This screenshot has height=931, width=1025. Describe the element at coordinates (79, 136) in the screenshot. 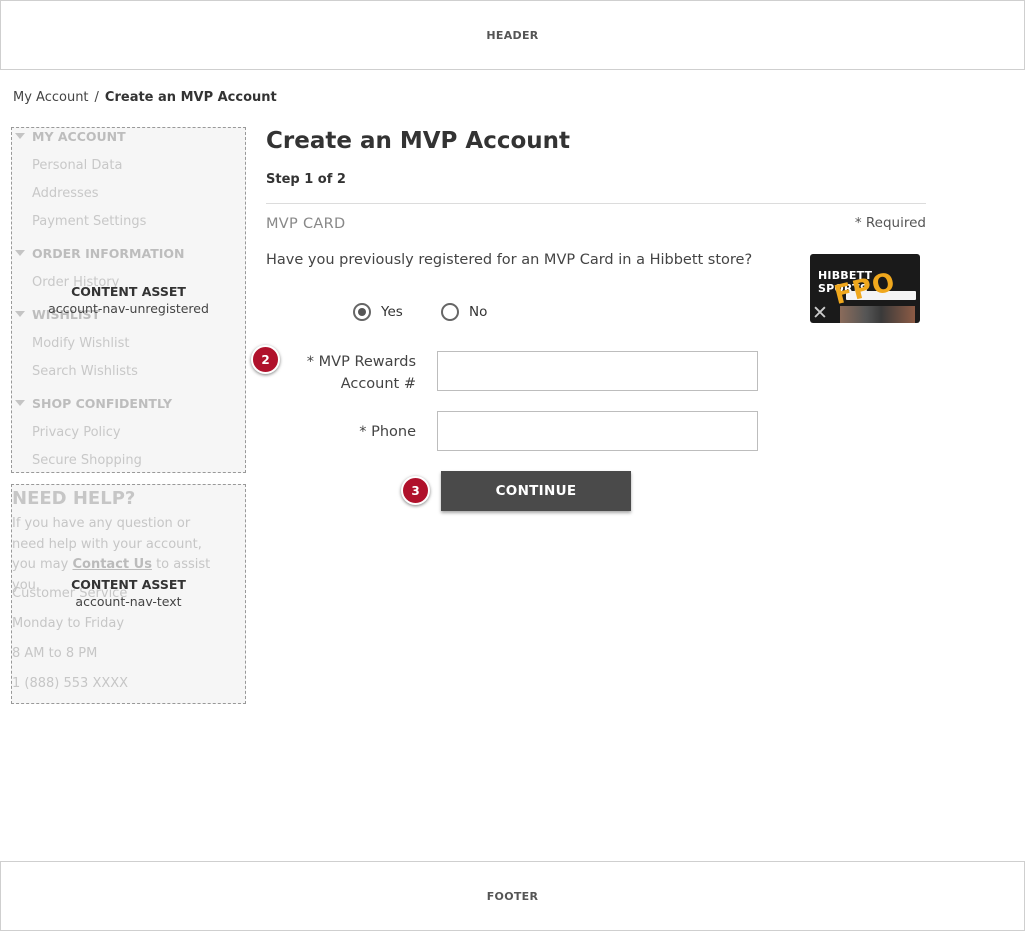

I see `nav-group-title: MY ACCOUNT` at that location.